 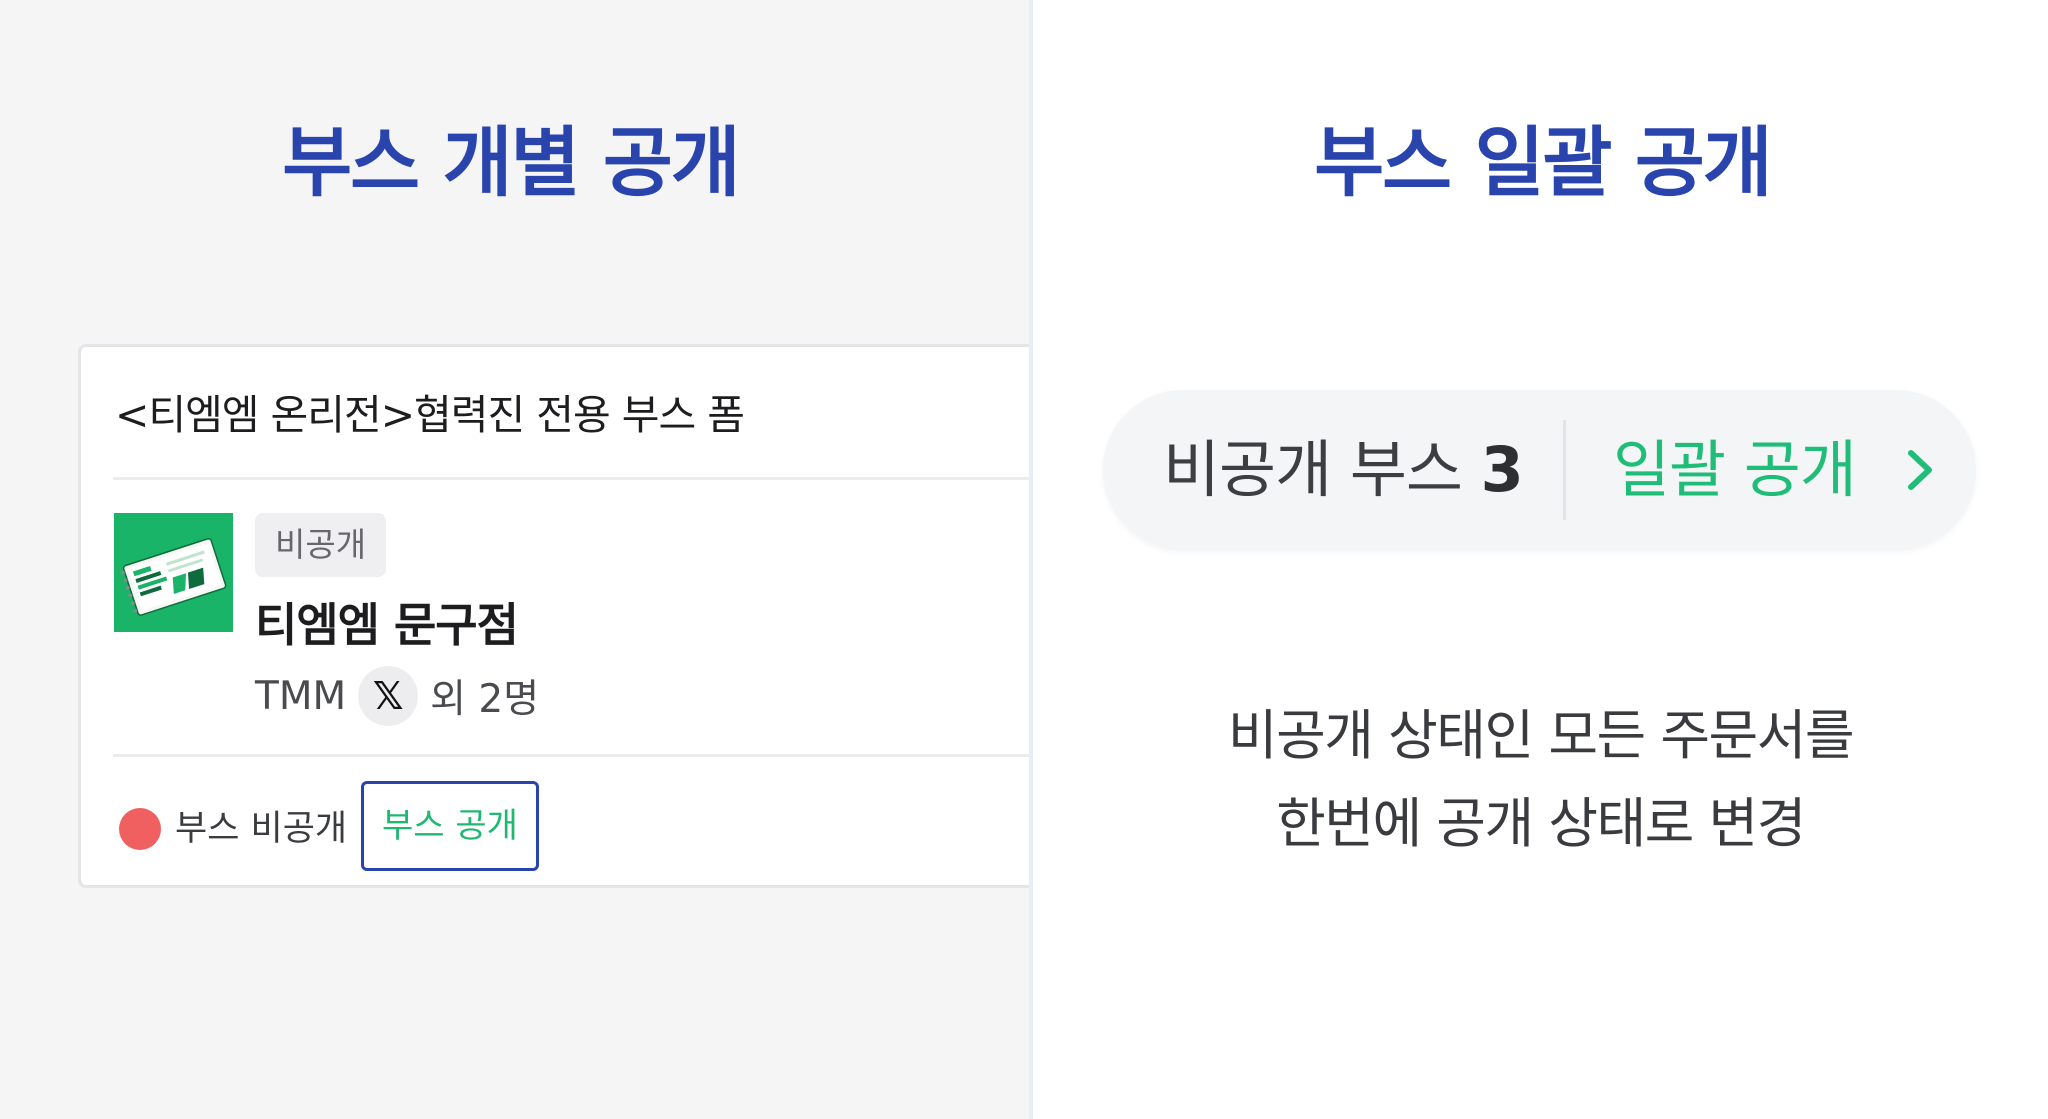 I want to click on booth-status-label: 부스 비공개, so click(x=261, y=829).